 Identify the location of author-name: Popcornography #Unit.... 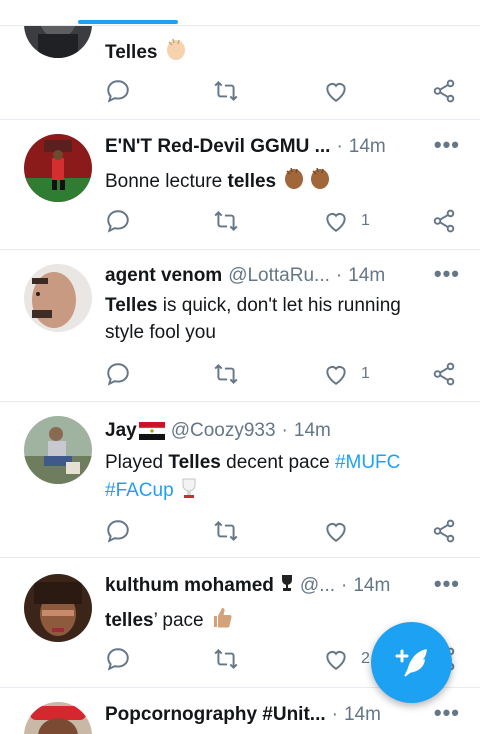
(215, 715).